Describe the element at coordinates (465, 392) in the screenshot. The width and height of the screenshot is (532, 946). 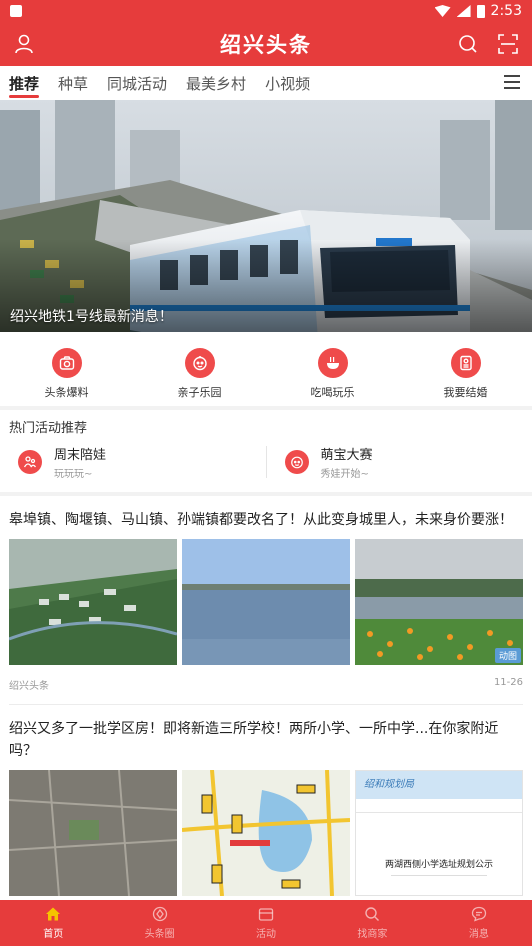
I see `shortcut-label: 我要结婚` at that location.